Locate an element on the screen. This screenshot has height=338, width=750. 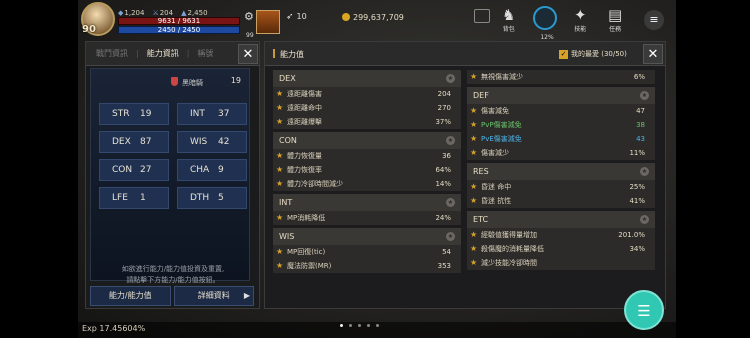
feather-icon: ➶ is located at coordinates (290, 17).